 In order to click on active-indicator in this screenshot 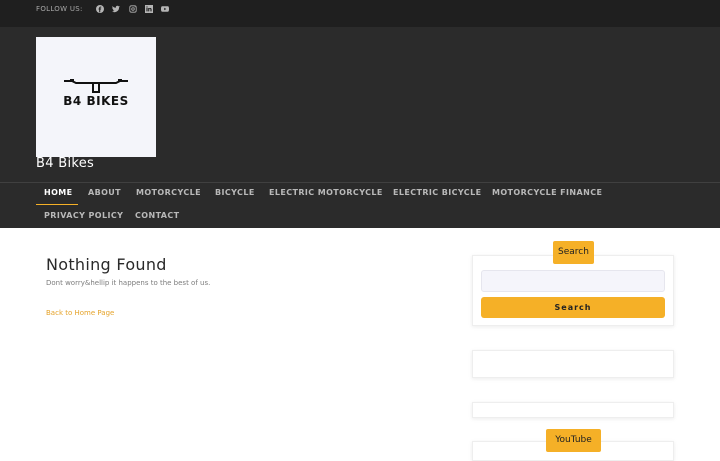, I will do `click(57, 204)`.